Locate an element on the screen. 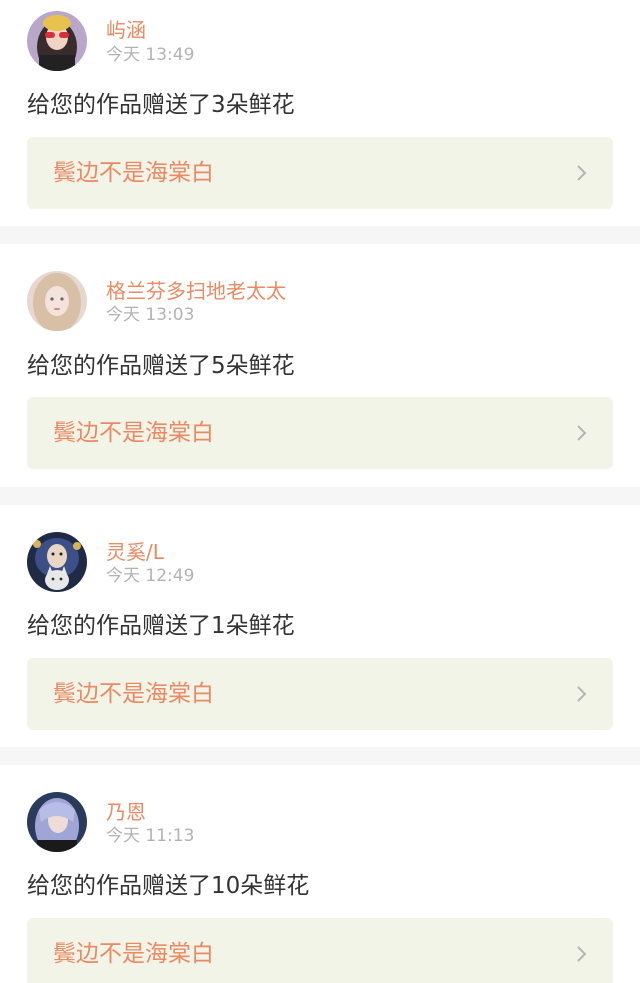  avatar-blonde-girl-icon is located at coordinates (57, 301).